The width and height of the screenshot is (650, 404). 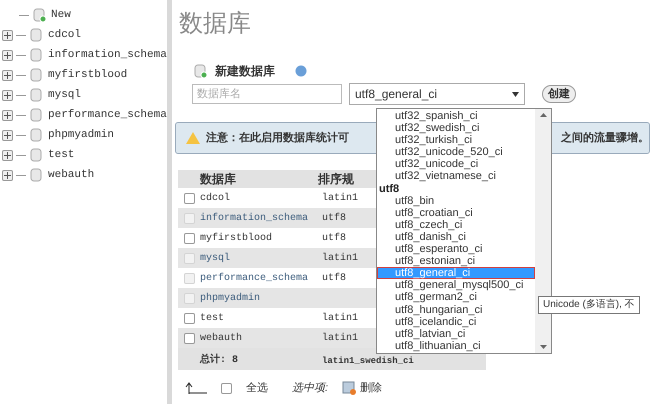 What do you see at coordinates (456, 128) in the screenshot?
I see `dropdown-option: utf32_swedish_ci` at bounding box center [456, 128].